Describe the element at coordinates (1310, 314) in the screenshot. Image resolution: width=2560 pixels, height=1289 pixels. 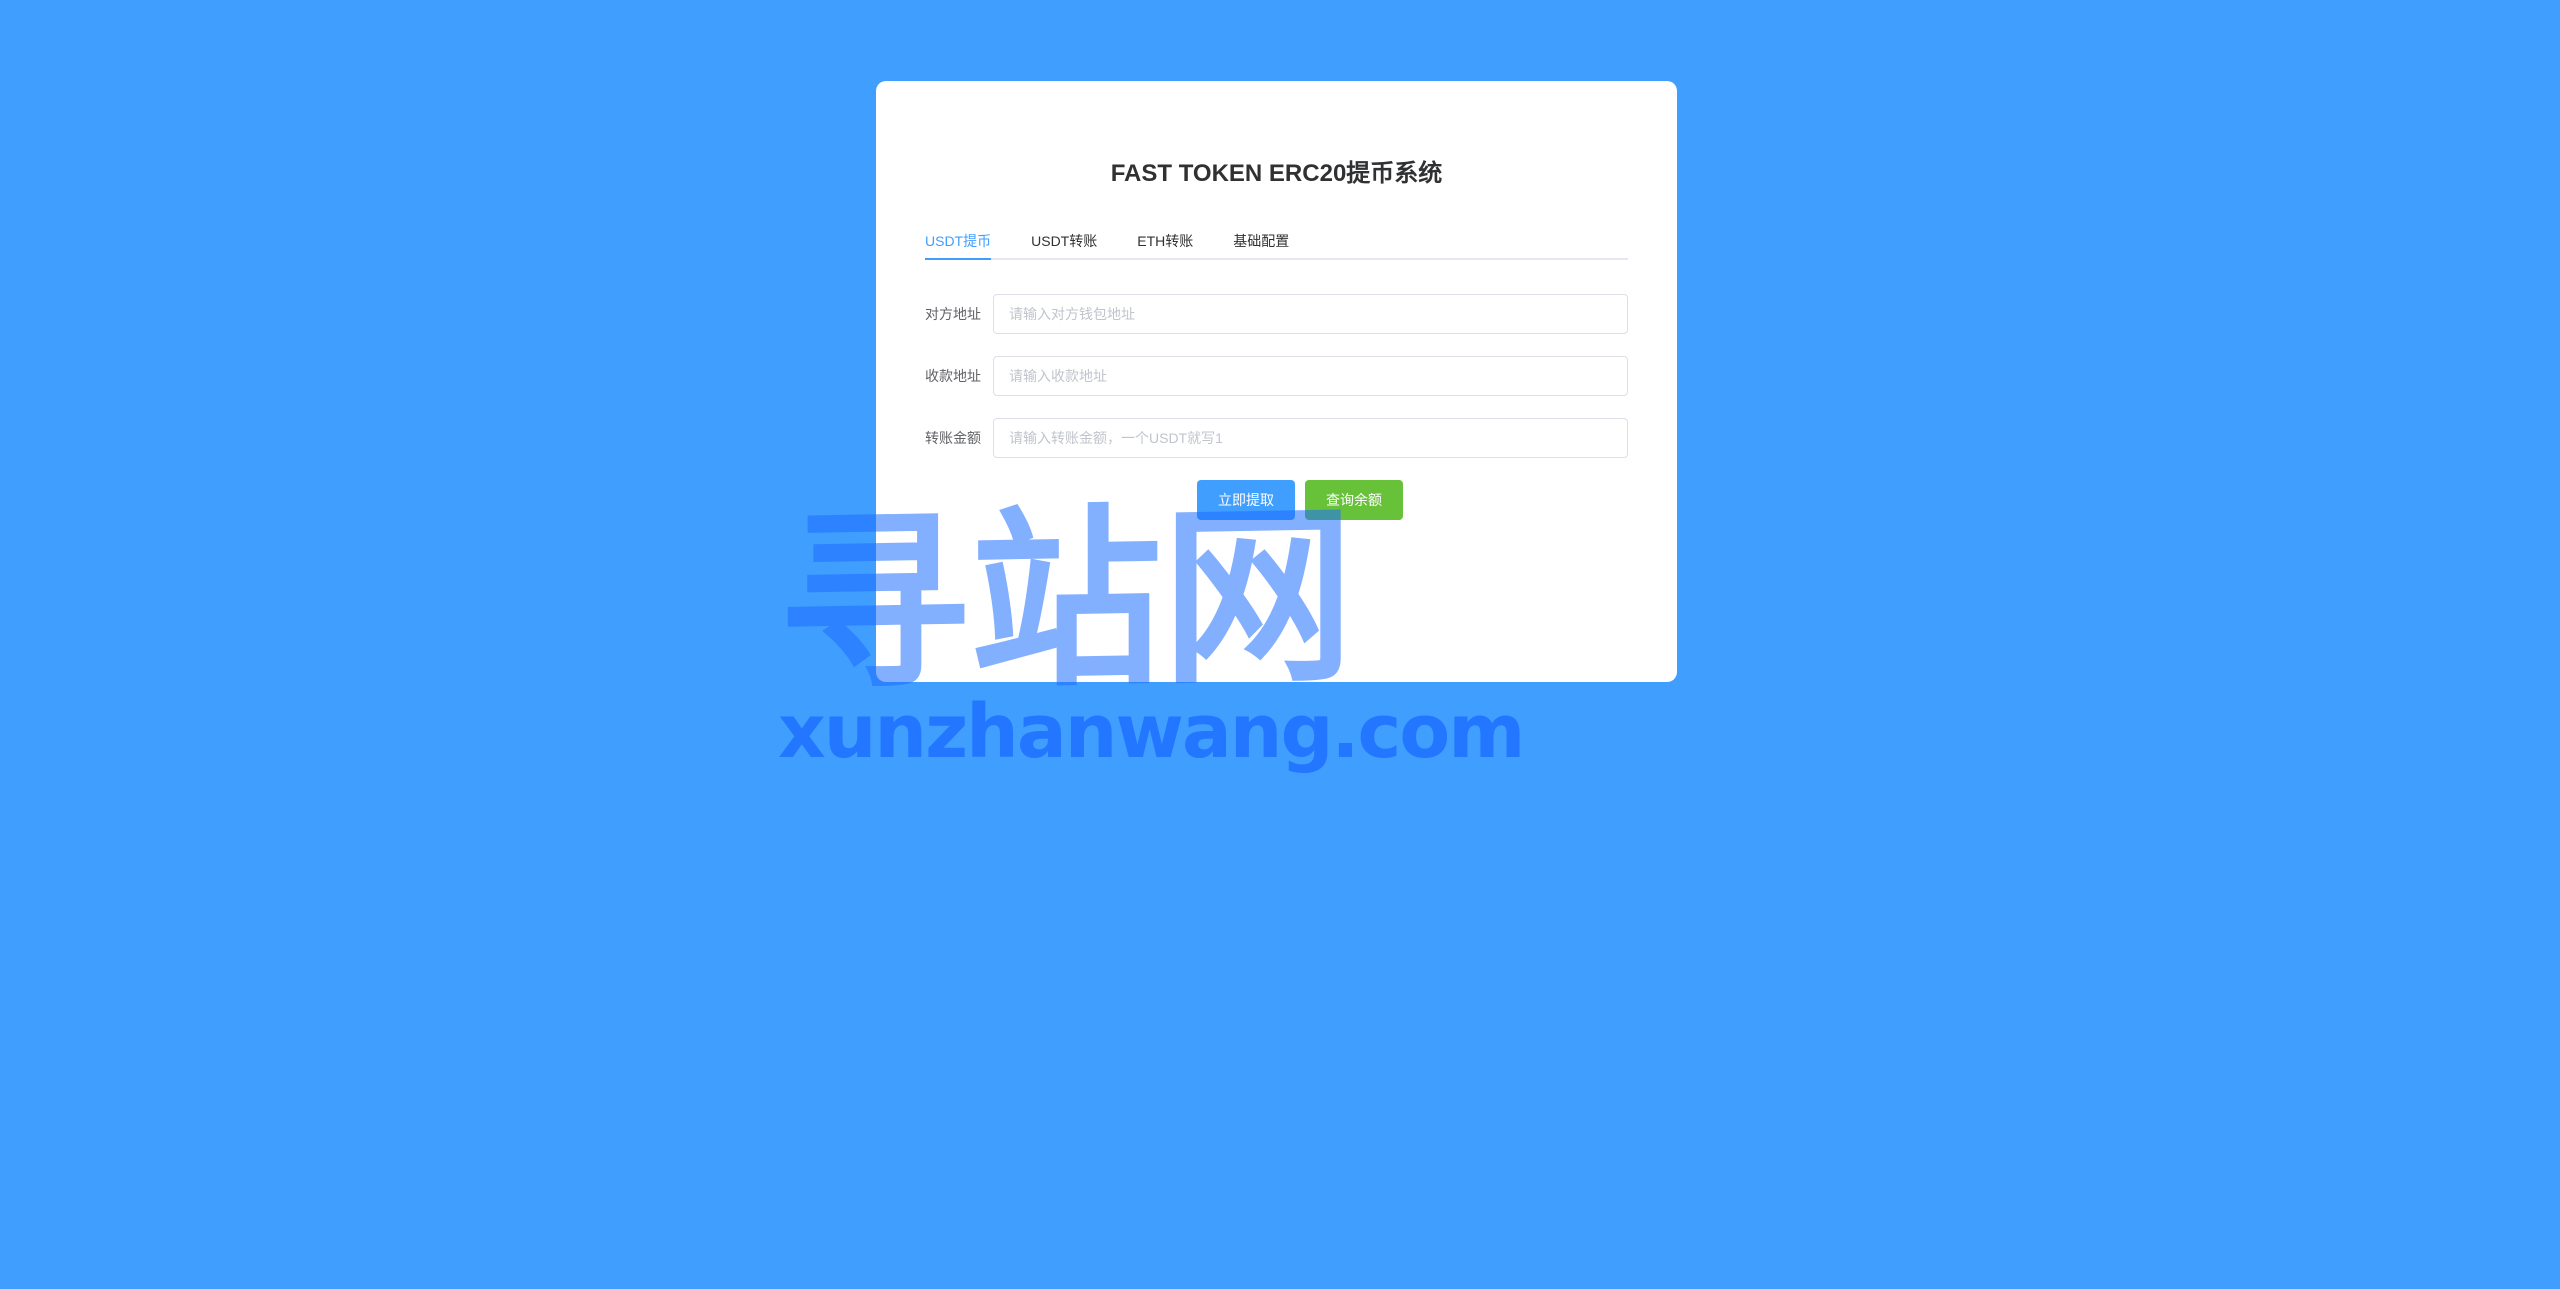
I see `recipient-address-input` at that location.